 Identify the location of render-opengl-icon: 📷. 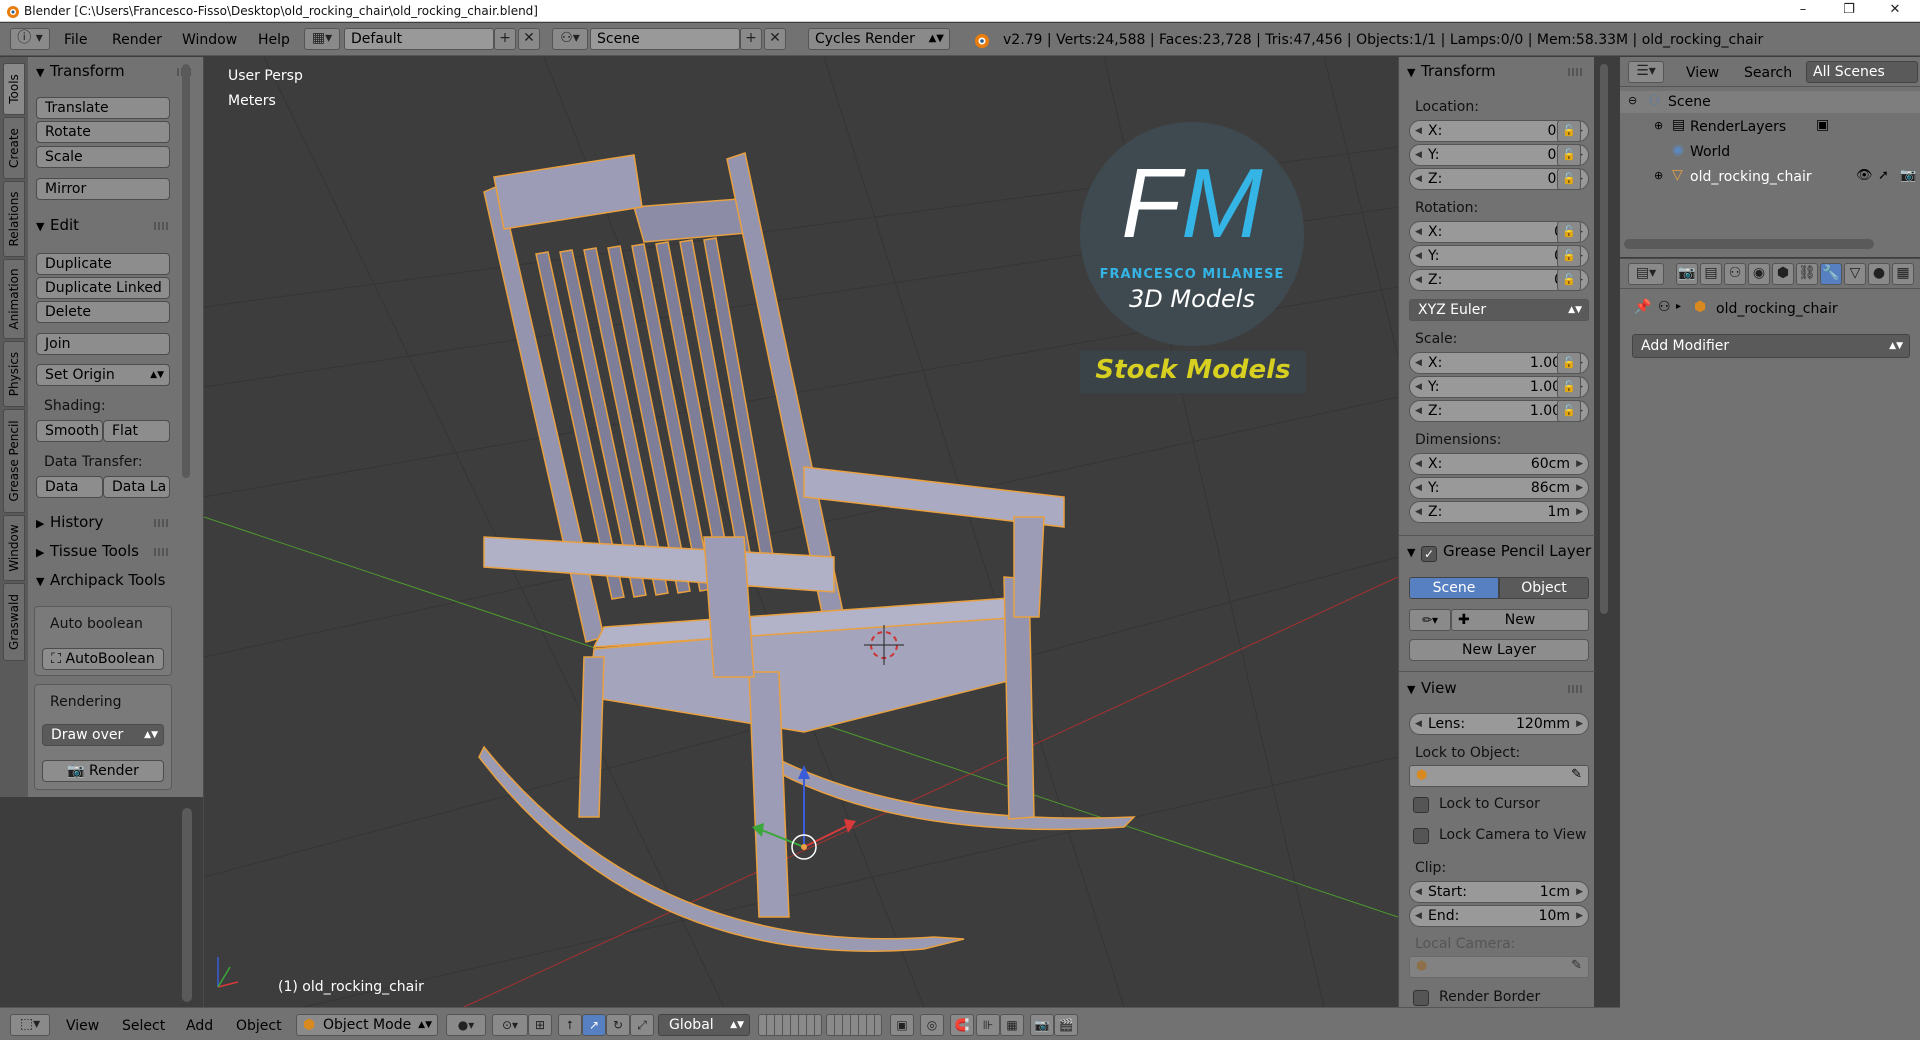
(1042, 1025).